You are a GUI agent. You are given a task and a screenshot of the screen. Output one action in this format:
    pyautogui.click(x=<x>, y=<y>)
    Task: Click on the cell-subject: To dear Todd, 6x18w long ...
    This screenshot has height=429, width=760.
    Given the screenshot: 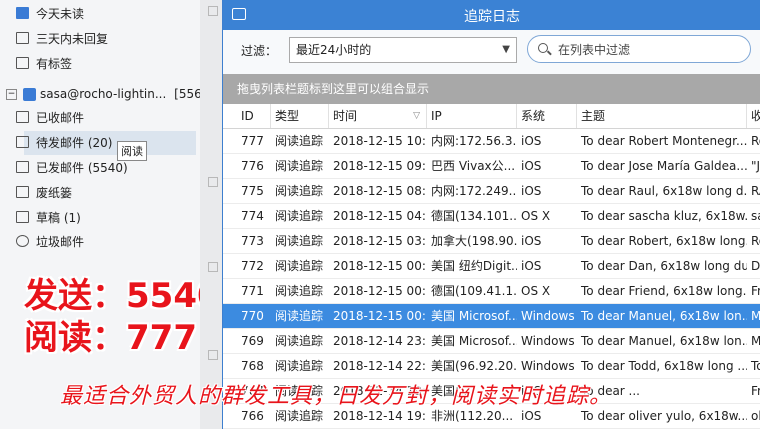 What is the action you would take?
    pyautogui.click(x=664, y=366)
    